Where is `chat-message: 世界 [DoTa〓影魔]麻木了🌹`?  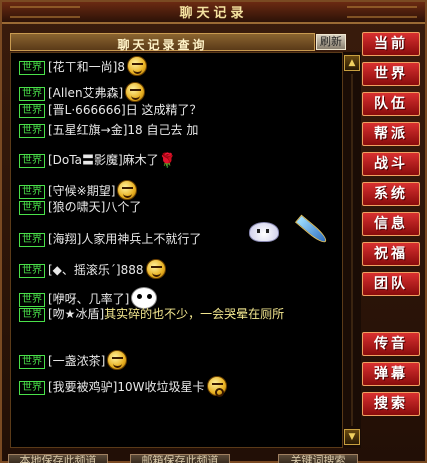 chat-message: 世界 [DoTa〓影魔]麻木了🌹 is located at coordinates (97, 160).